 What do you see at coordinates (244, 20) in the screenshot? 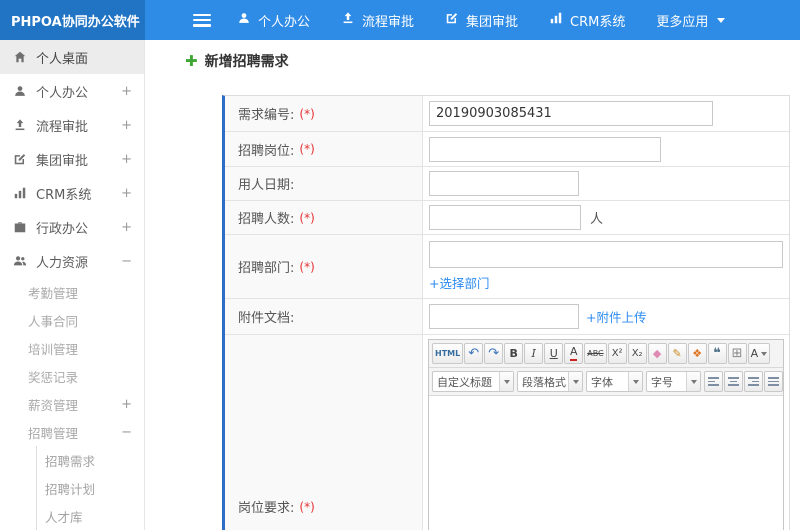
I see `user-icon` at bounding box center [244, 20].